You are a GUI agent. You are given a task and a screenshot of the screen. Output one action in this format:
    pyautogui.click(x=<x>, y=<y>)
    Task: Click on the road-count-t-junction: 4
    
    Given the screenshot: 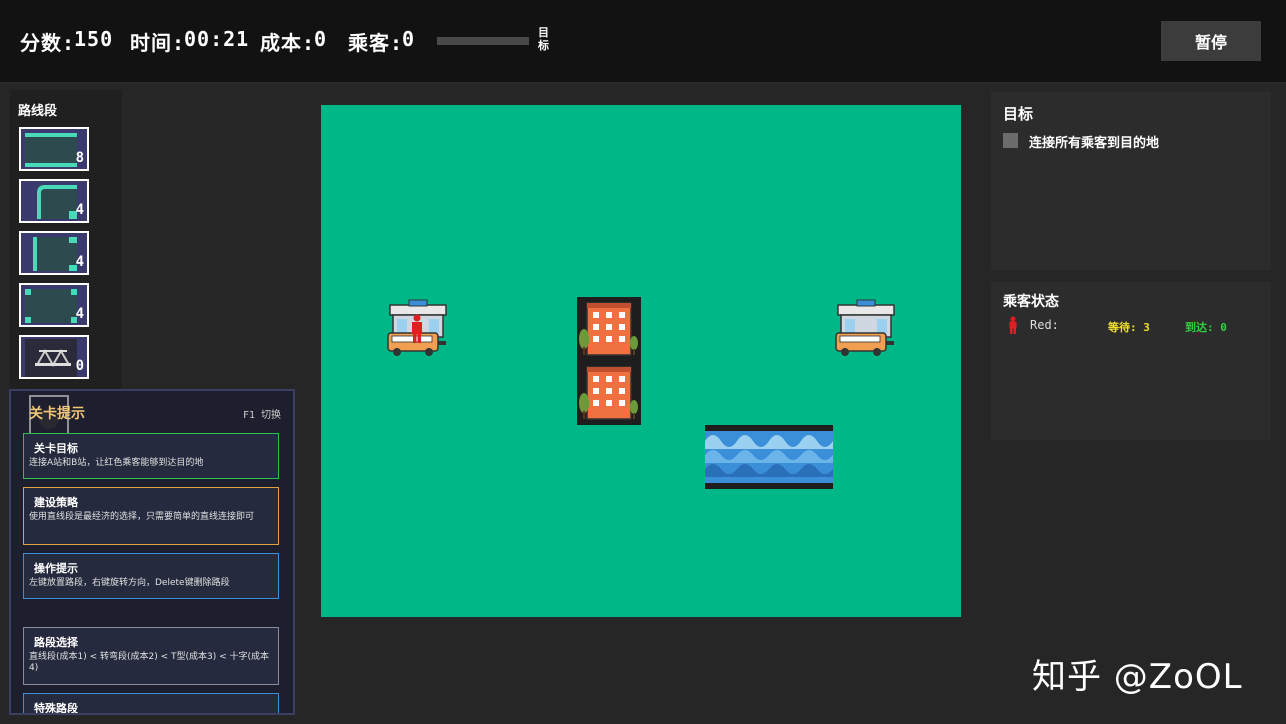 What is the action you would take?
    pyautogui.click(x=79, y=262)
    